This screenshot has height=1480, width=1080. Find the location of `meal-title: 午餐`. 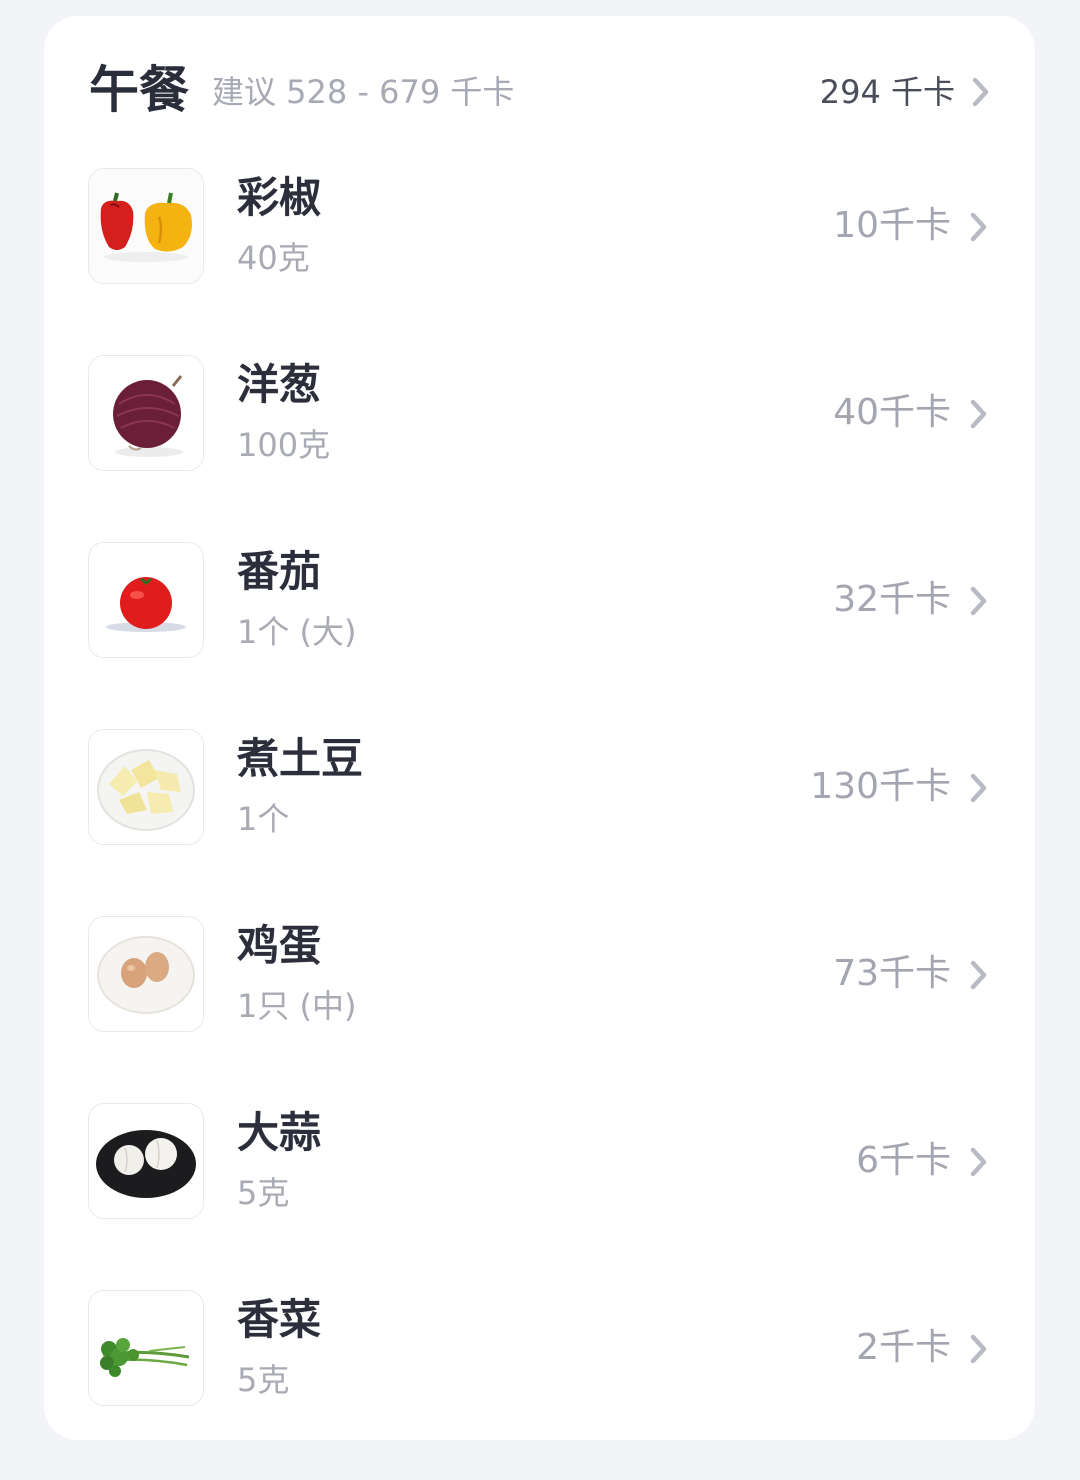

meal-title: 午餐 is located at coordinates (139, 90).